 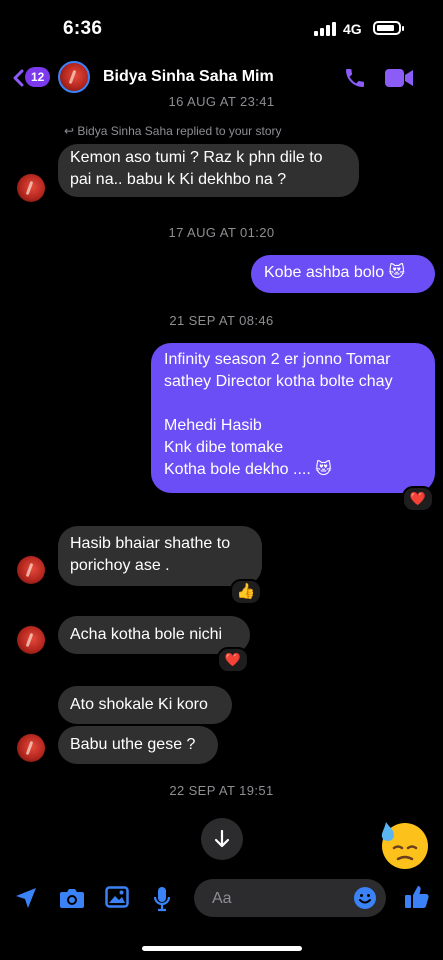 I want to click on composer-bar, so click(x=221, y=899).